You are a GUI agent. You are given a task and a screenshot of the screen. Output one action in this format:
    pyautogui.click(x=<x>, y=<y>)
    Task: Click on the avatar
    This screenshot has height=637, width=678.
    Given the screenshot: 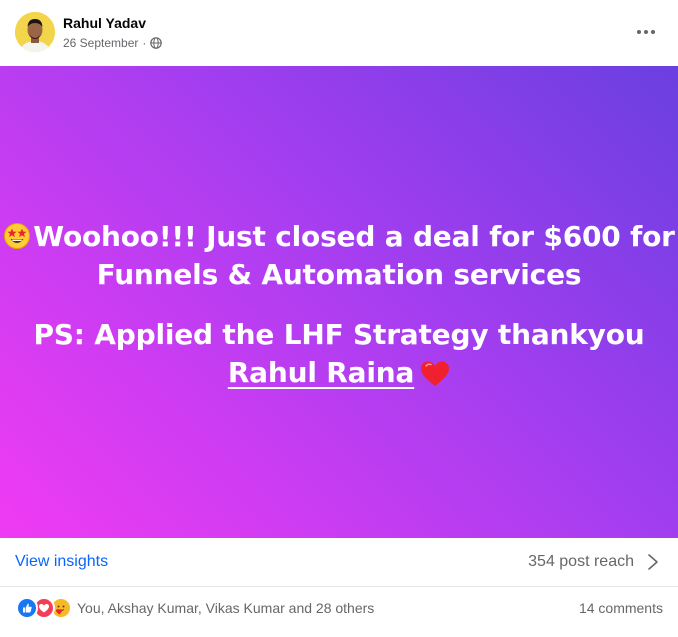 What is the action you would take?
    pyautogui.click(x=35, y=32)
    